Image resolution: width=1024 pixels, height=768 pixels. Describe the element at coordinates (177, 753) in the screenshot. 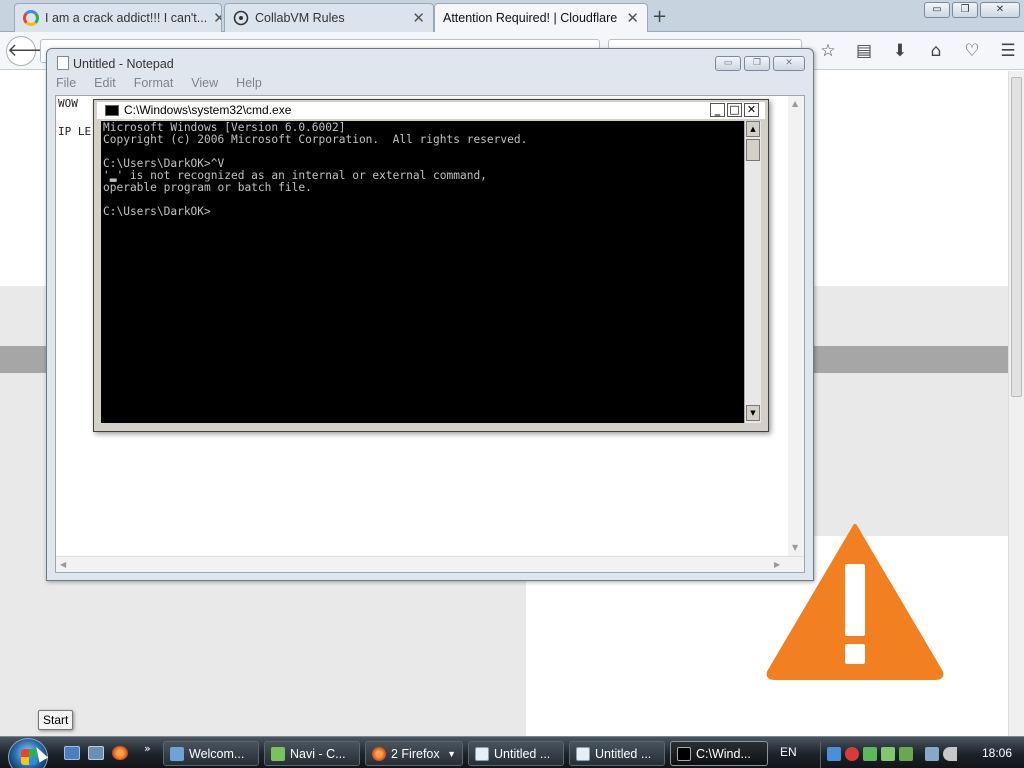

I see `document-icon` at that location.